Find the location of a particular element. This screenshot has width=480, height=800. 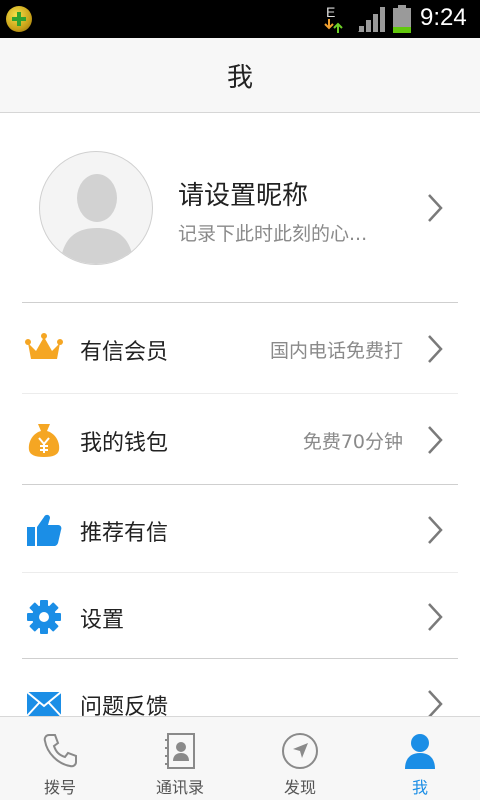

tab-label: 发现 is located at coordinates (299, 787).